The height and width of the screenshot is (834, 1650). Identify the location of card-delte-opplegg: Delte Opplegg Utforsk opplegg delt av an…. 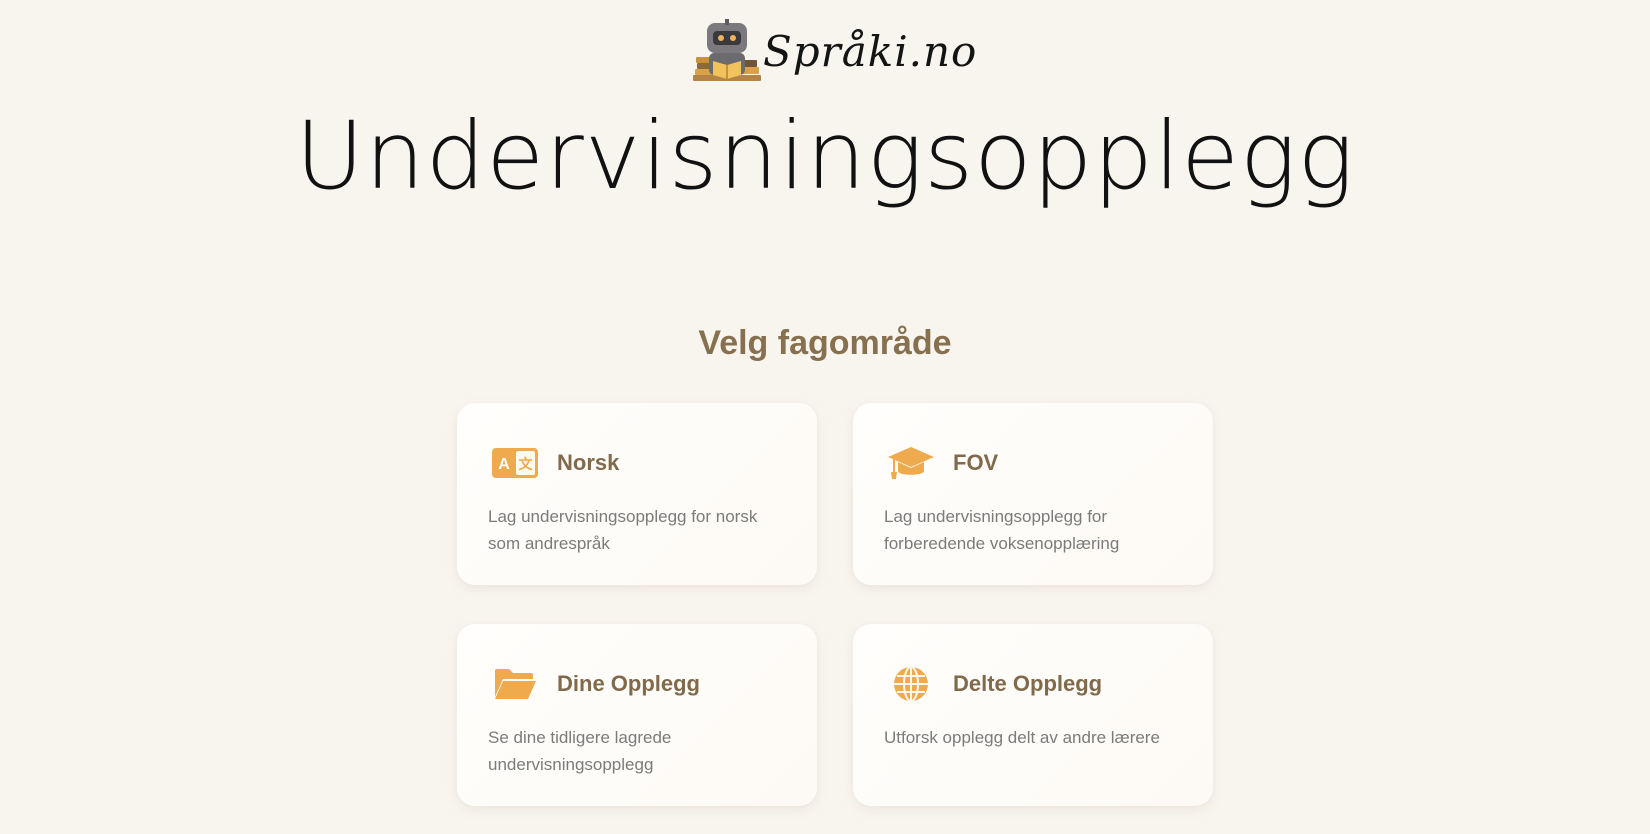
(1033, 715).